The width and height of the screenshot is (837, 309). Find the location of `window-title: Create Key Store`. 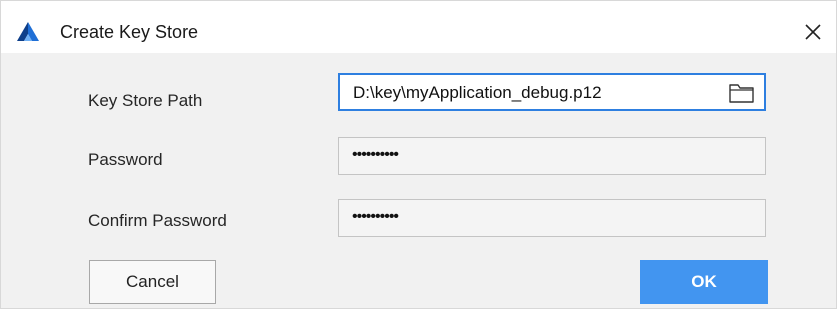

window-title: Create Key Store is located at coordinates (129, 32).